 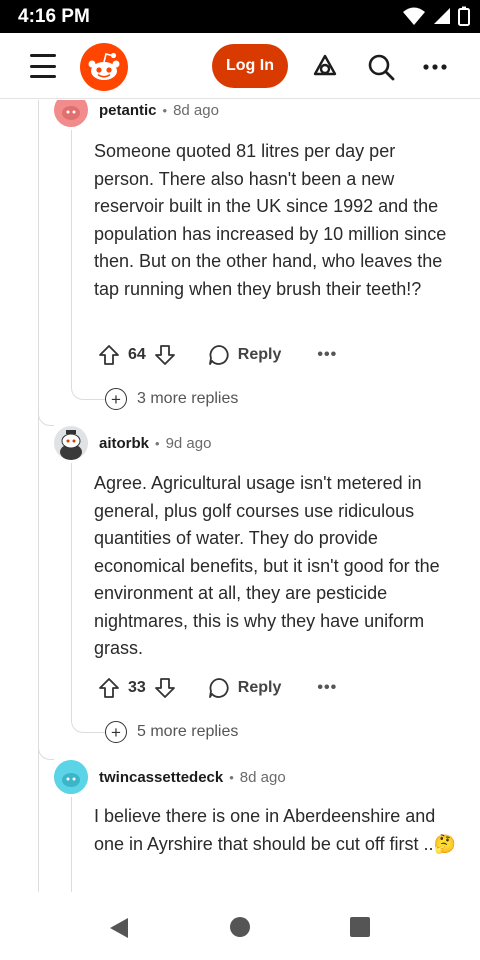 What do you see at coordinates (435, 67) in the screenshot?
I see `more-options-icon` at bounding box center [435, 67].